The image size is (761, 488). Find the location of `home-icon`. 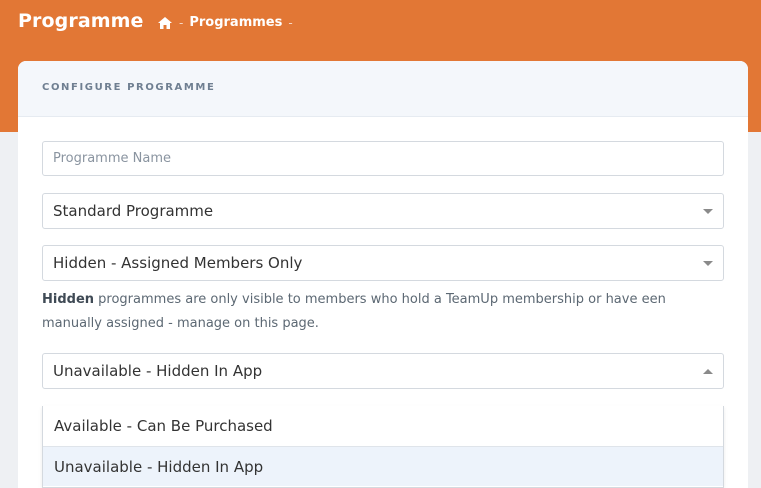

home-icon is located at coordinates (165, 23).